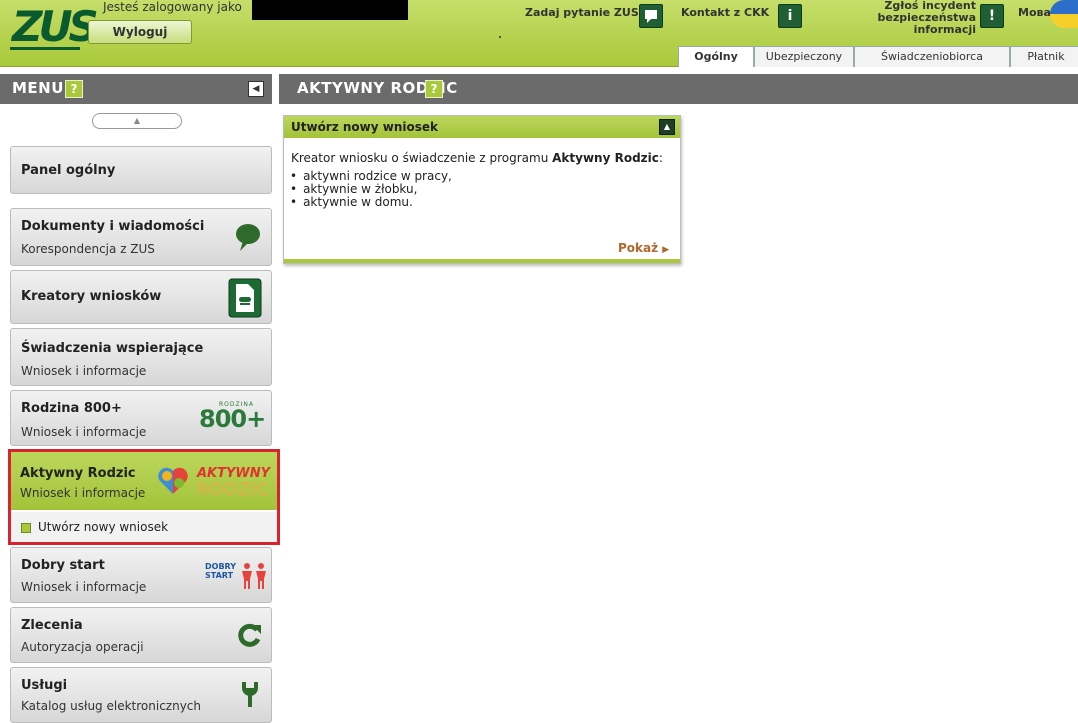  Describe the element at coordinates (141, 635) in the screenshot. I see `sidebar-item-zlecenia: Zlecenia Autoryzacja operacji` at that location.